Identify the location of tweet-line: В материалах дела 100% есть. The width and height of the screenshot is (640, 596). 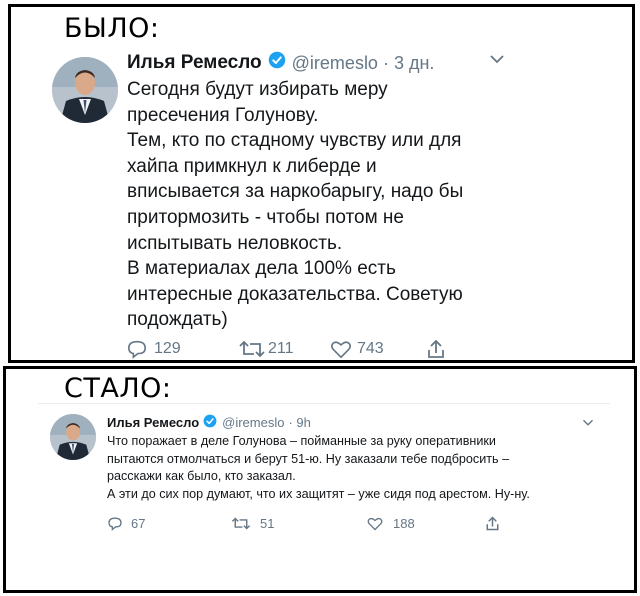
(261, 269).